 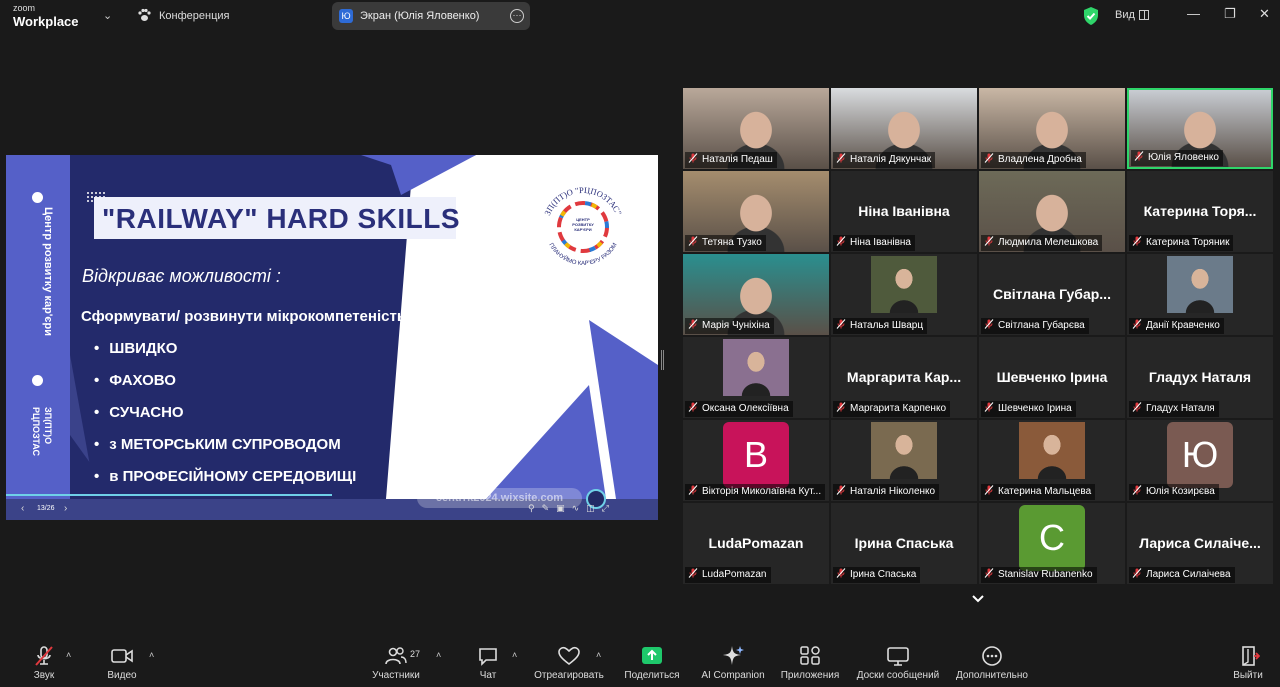 What do you see at coordinates (756, 211) in the screenshot?
I see `participant-tile: Тетяна Тузко` at bounding box center [756, 211].